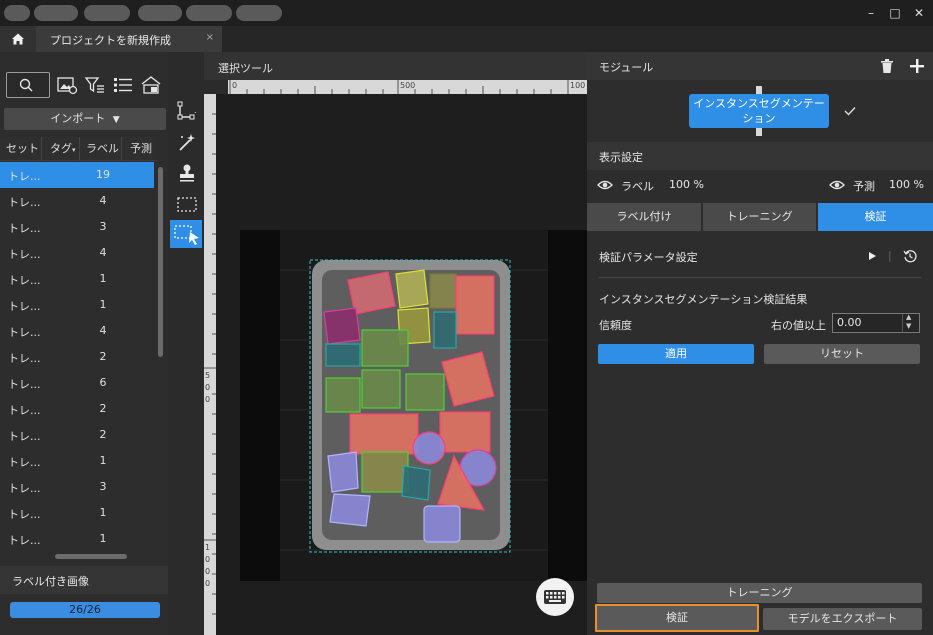 The width and height of the screenshot is (933, 635). What do you see at coordinates (677, 618) in the screenshot?
I see `validate-button: 検証` at bounding box center [677, 618].